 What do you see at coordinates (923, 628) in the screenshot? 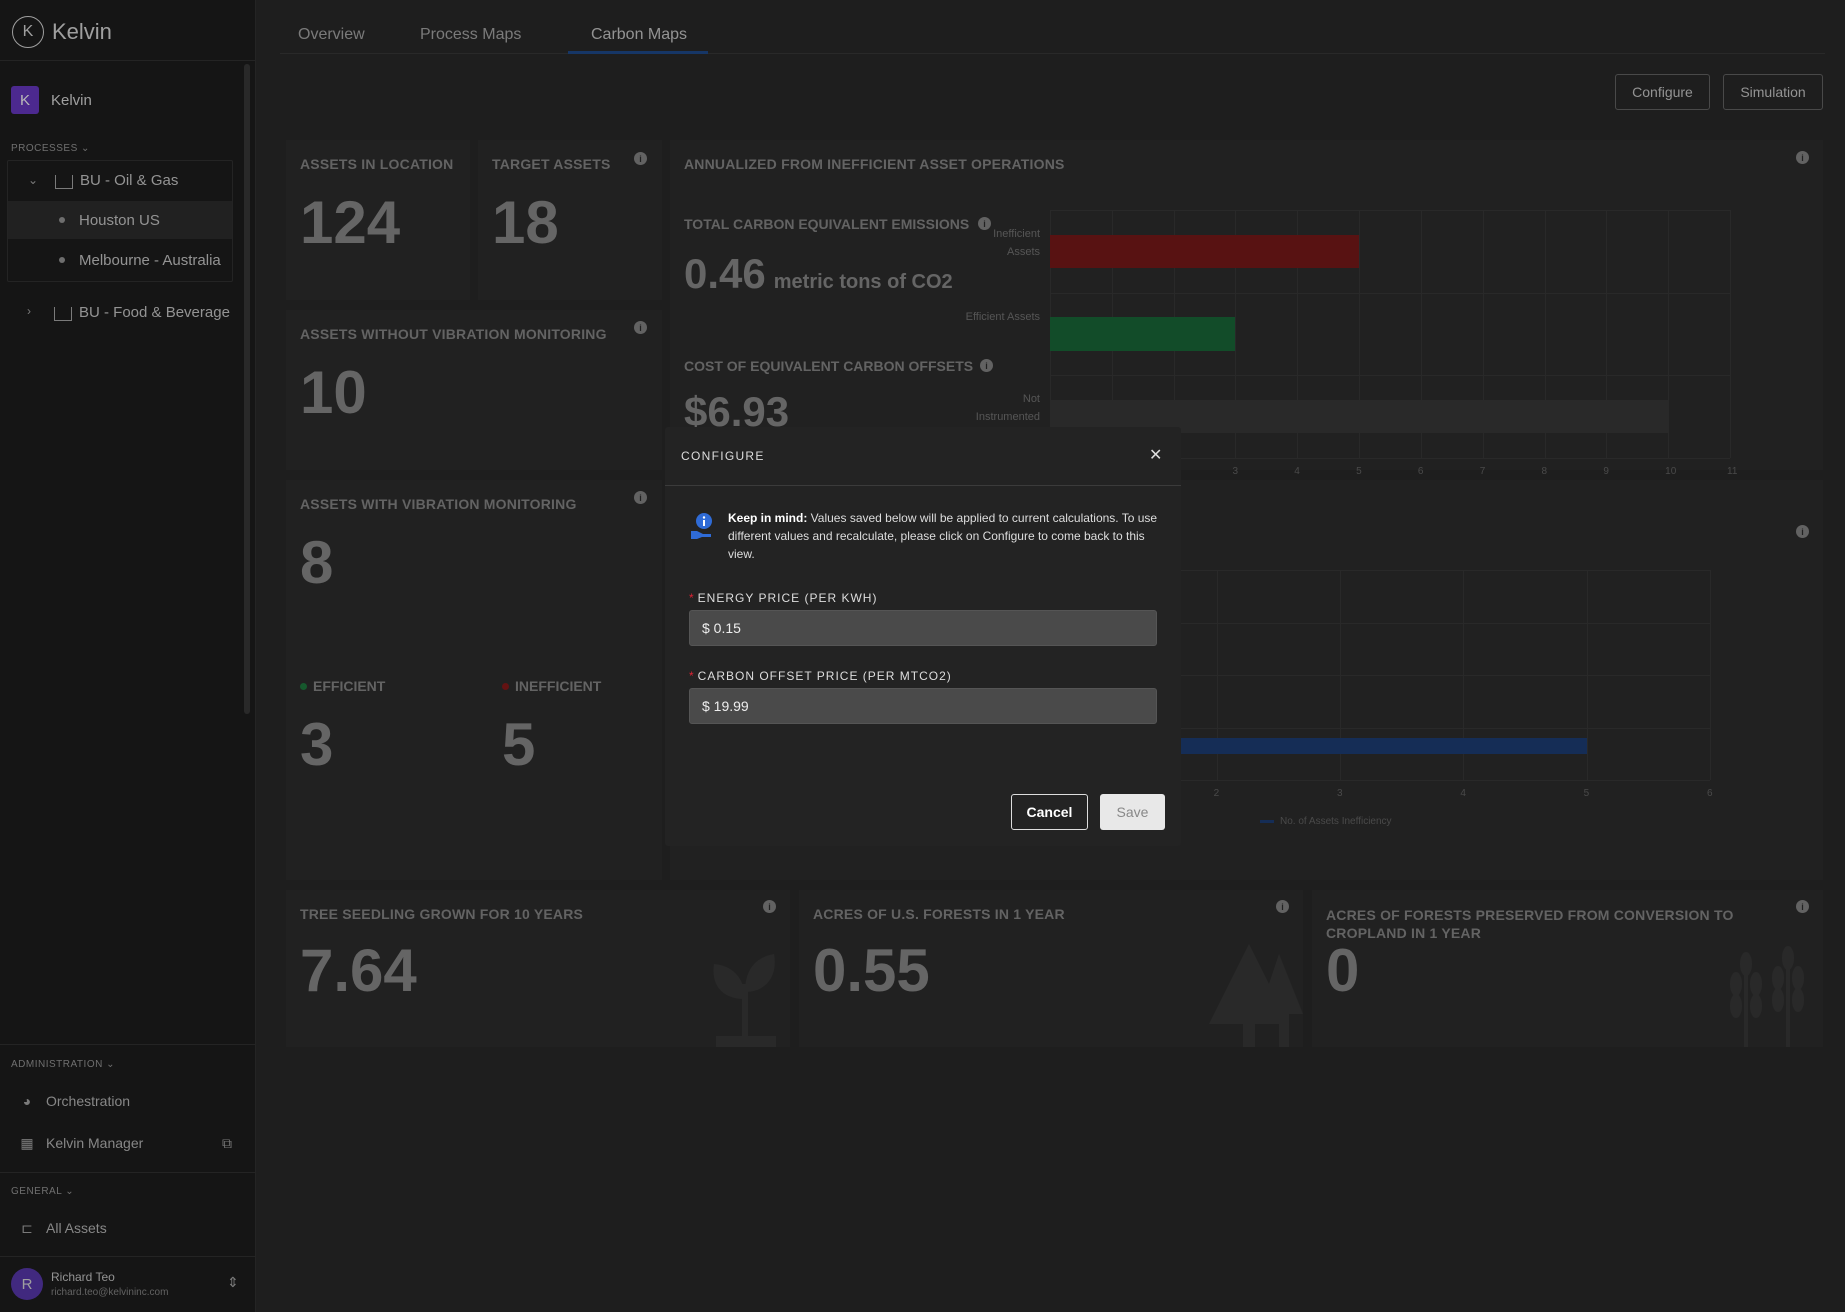
I see `energy-price-input: $ 0.15` at bounding box center [923, 628].